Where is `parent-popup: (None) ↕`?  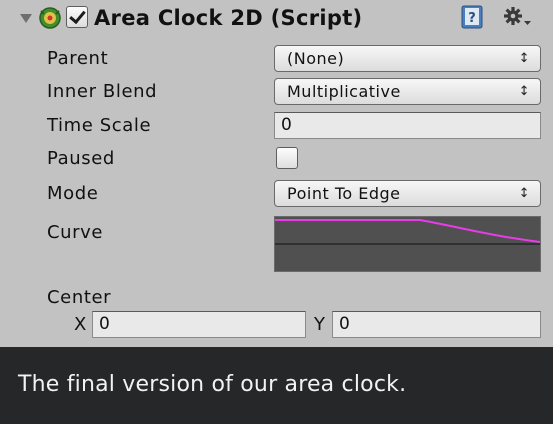 parent-popup: (None) ↕ is located at coordinates (407, 58).